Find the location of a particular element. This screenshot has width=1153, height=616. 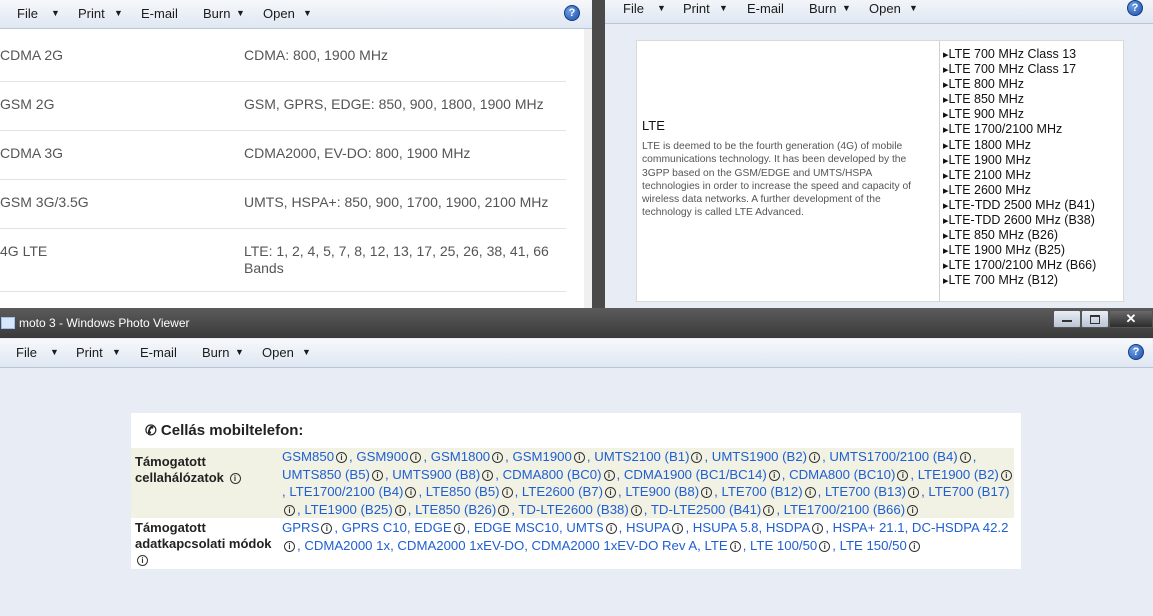

spec-link: HSUPA is located at coordinates (648, 527).